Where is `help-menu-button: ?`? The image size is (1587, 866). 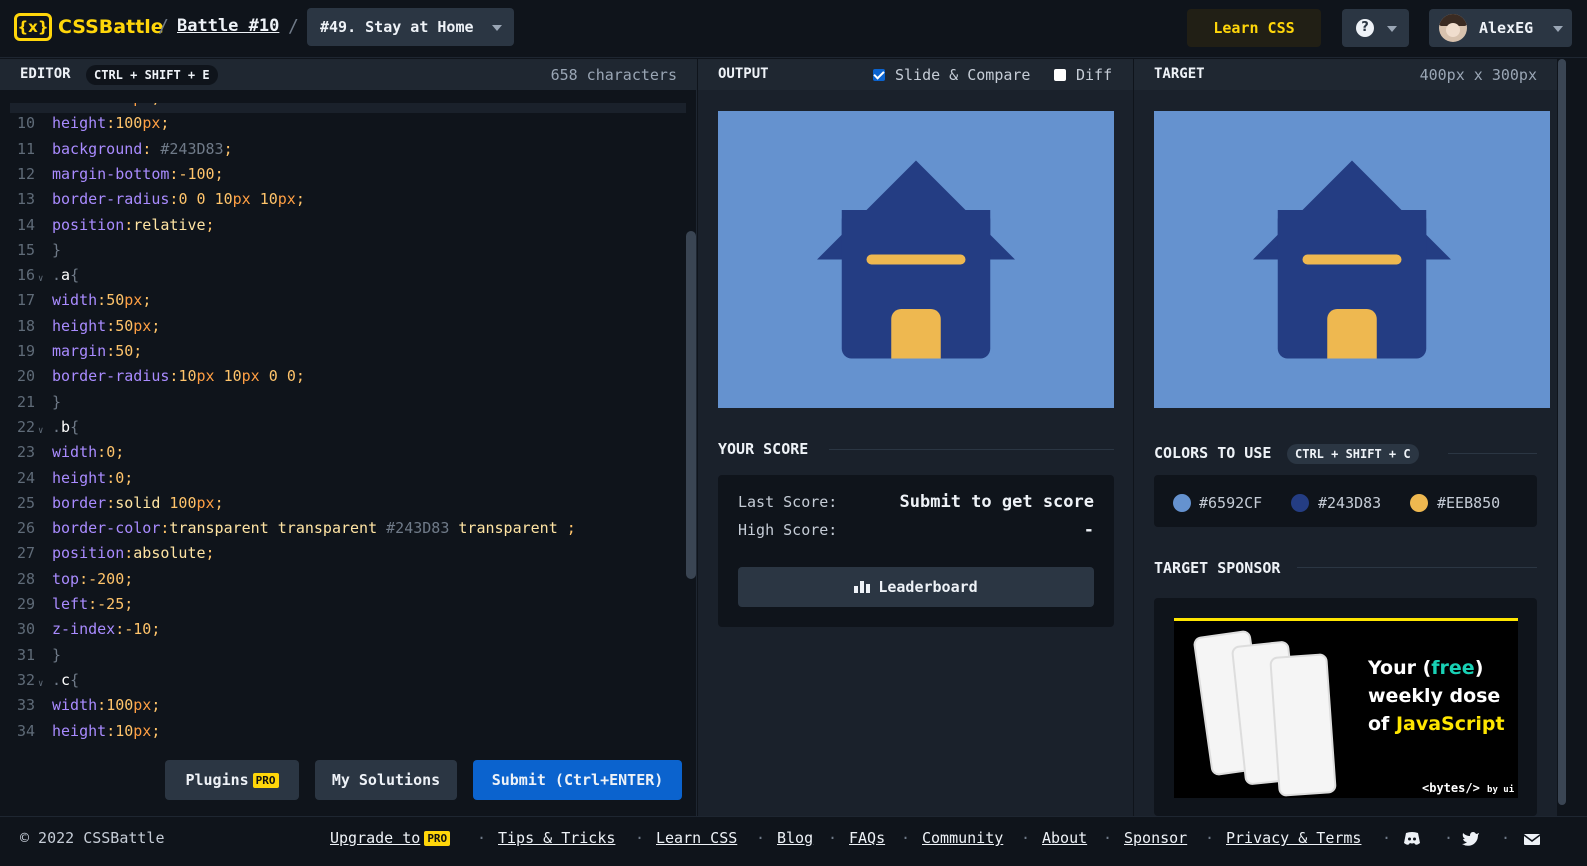
help-menu-button: ? is located at coordinates (1375, 28).